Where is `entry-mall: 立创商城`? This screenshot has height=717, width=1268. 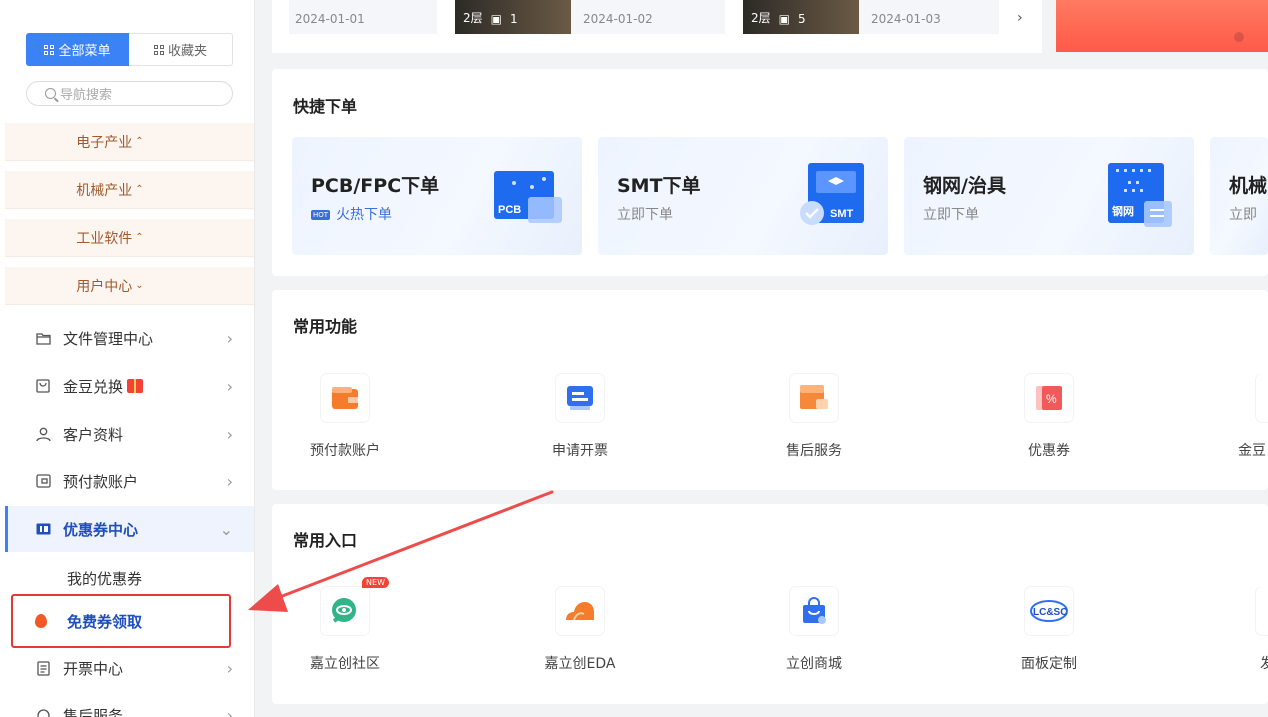 entry-mall: 立创商城 is located at coordinates (814, 630).